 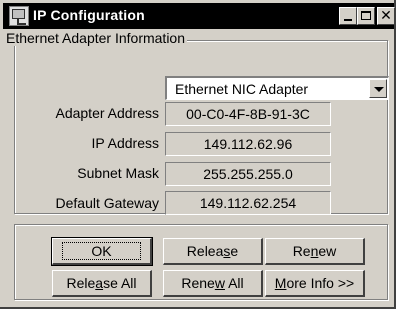 What do you see at coordinates (280, 282) in the screenshot?
I see `more-info-label-key: M` at bounding box center [280, 282].